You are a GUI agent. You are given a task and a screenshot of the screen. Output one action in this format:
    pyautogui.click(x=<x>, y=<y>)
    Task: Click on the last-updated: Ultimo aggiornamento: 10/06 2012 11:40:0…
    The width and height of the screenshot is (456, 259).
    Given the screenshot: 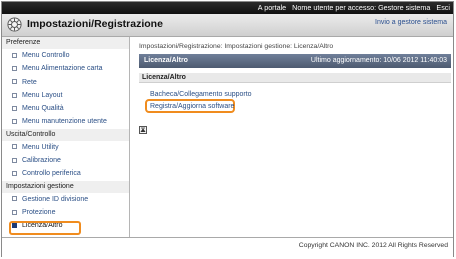 What is the action you would take?
    pyautogui.click(x=378, y=60)
    